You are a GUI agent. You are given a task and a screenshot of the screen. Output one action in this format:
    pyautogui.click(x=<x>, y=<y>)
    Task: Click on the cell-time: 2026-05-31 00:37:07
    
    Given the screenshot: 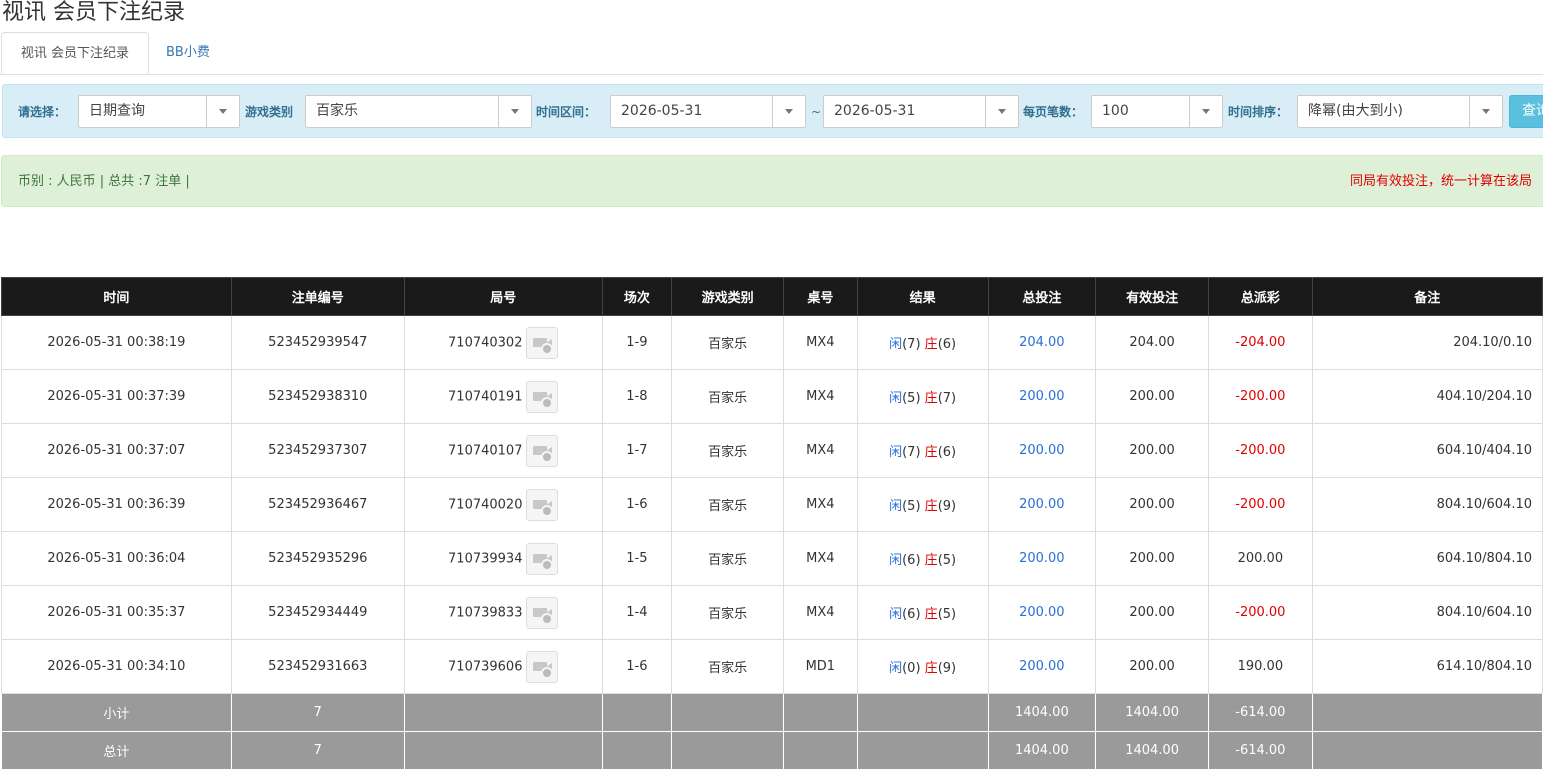 What is the action you would take?
    pyautogui.click(x=116, y=450)
    